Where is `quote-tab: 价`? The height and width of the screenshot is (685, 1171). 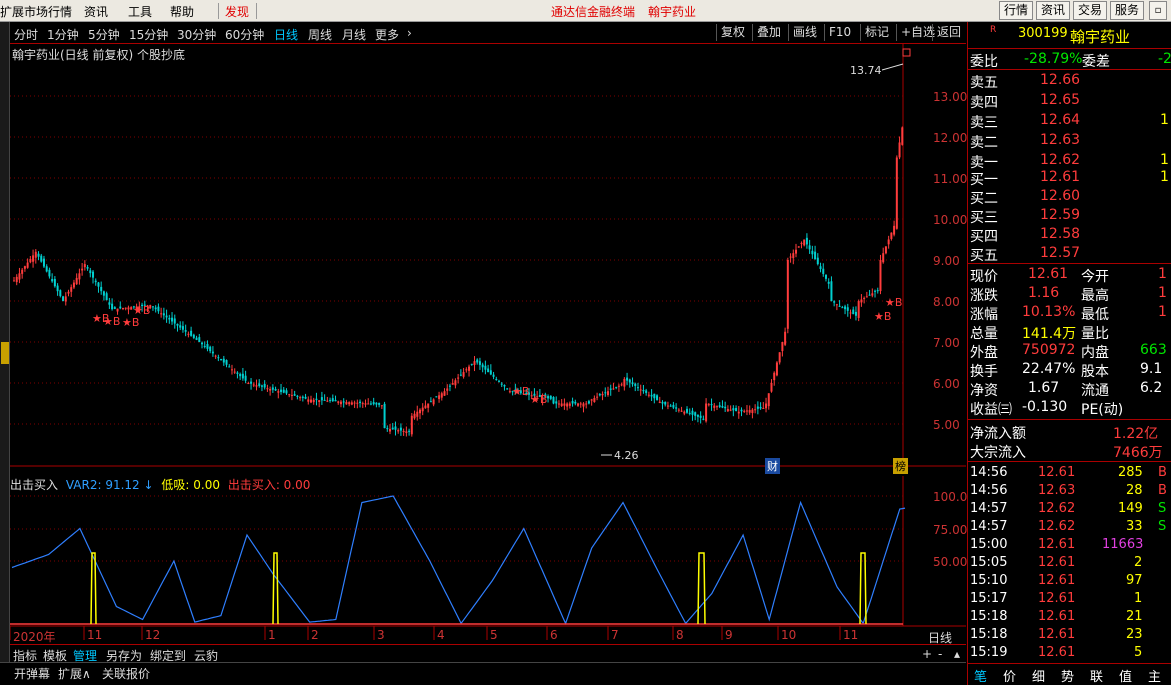 quote-tab: 价 is located at coordinates (1009, 675).